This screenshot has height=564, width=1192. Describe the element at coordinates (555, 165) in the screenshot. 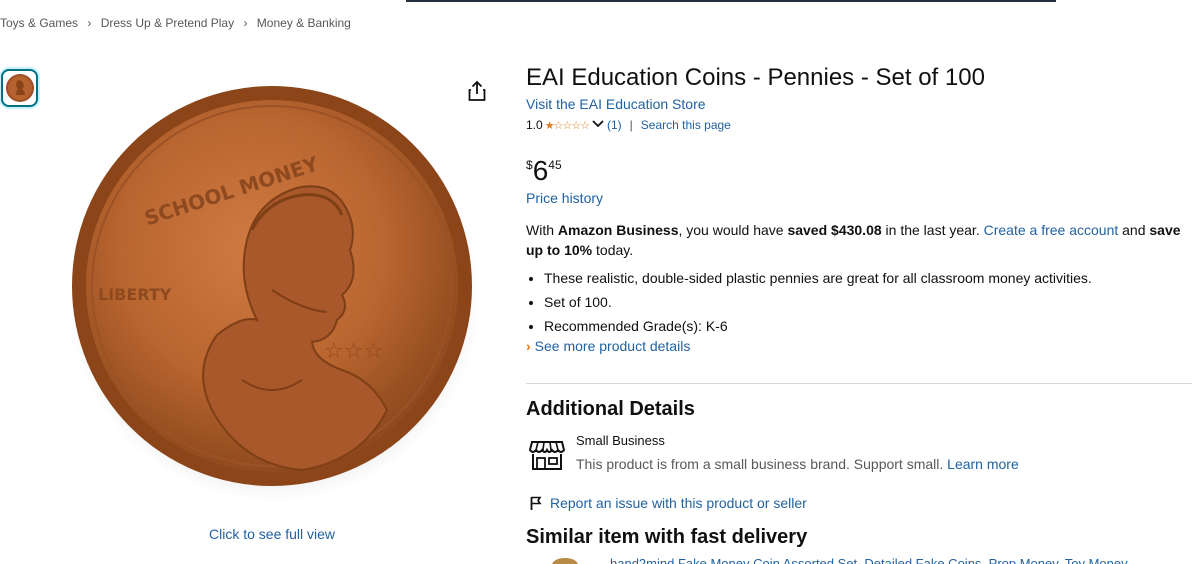

I see `price-fraction: 45` at that location.